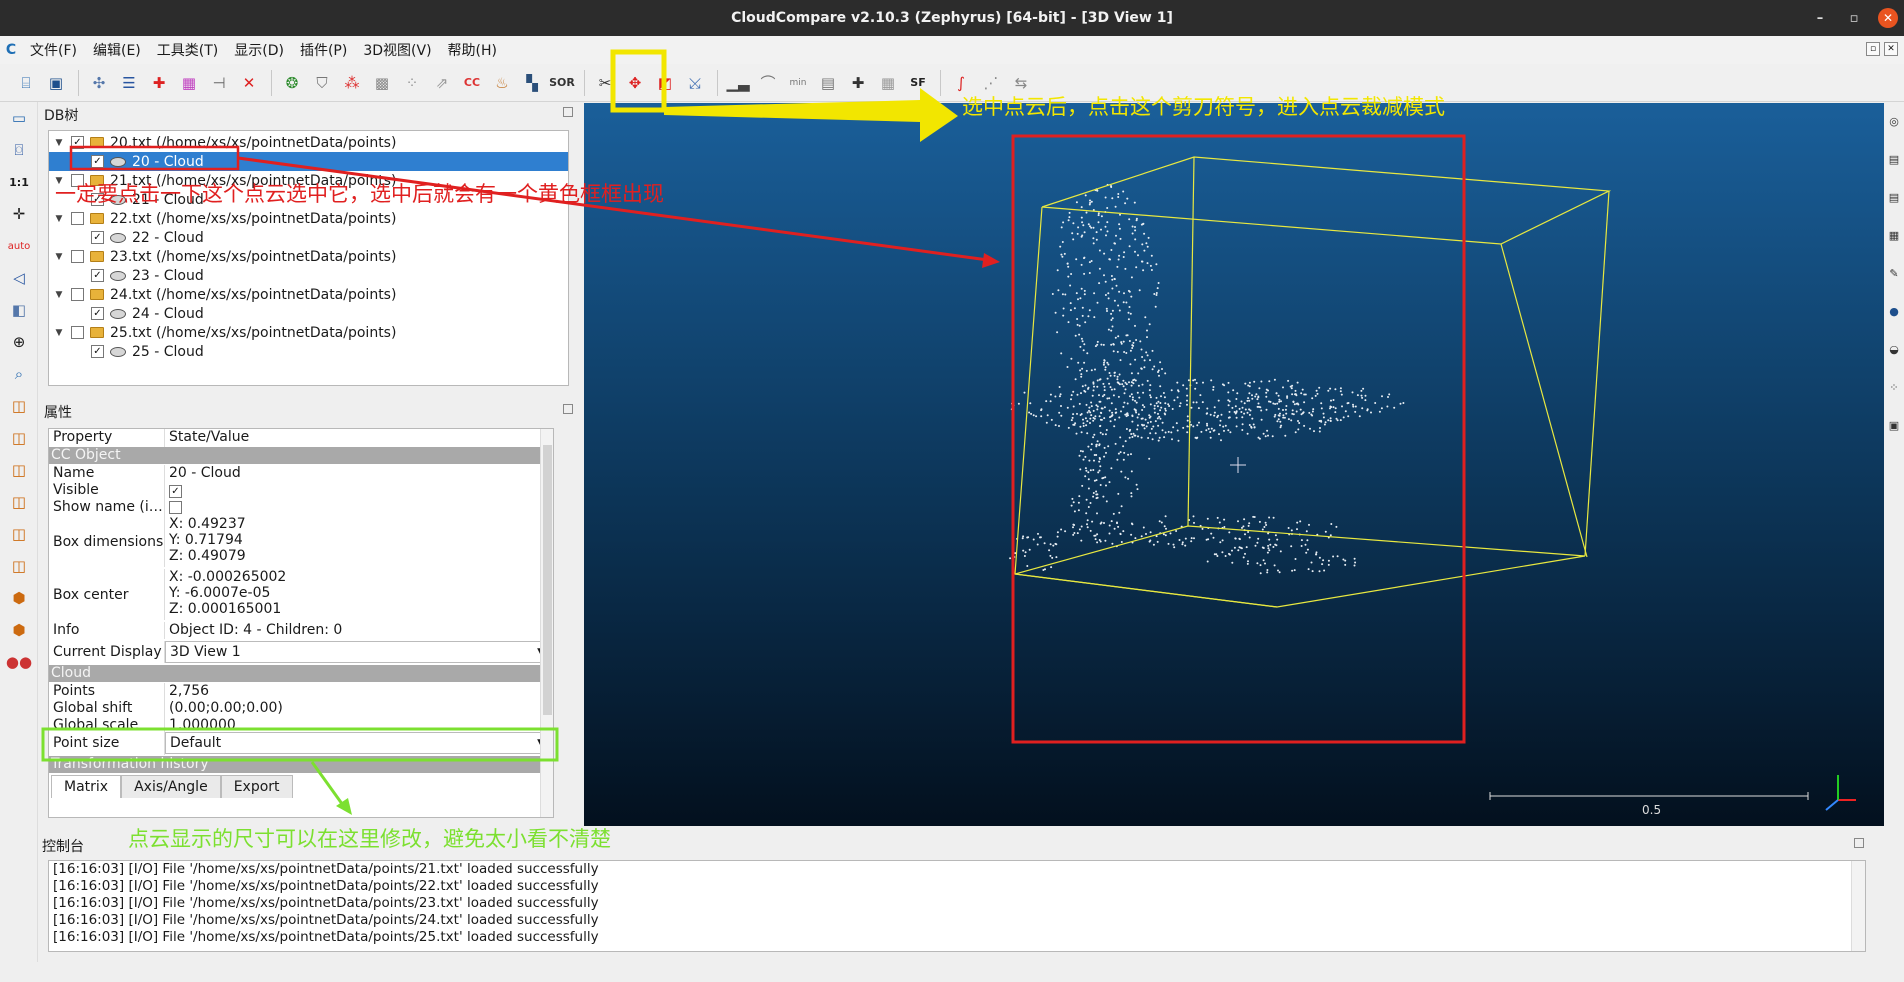  Describe the element at coordinates (1859, 843) in the screenshot. I see `console-float-button` at that location.